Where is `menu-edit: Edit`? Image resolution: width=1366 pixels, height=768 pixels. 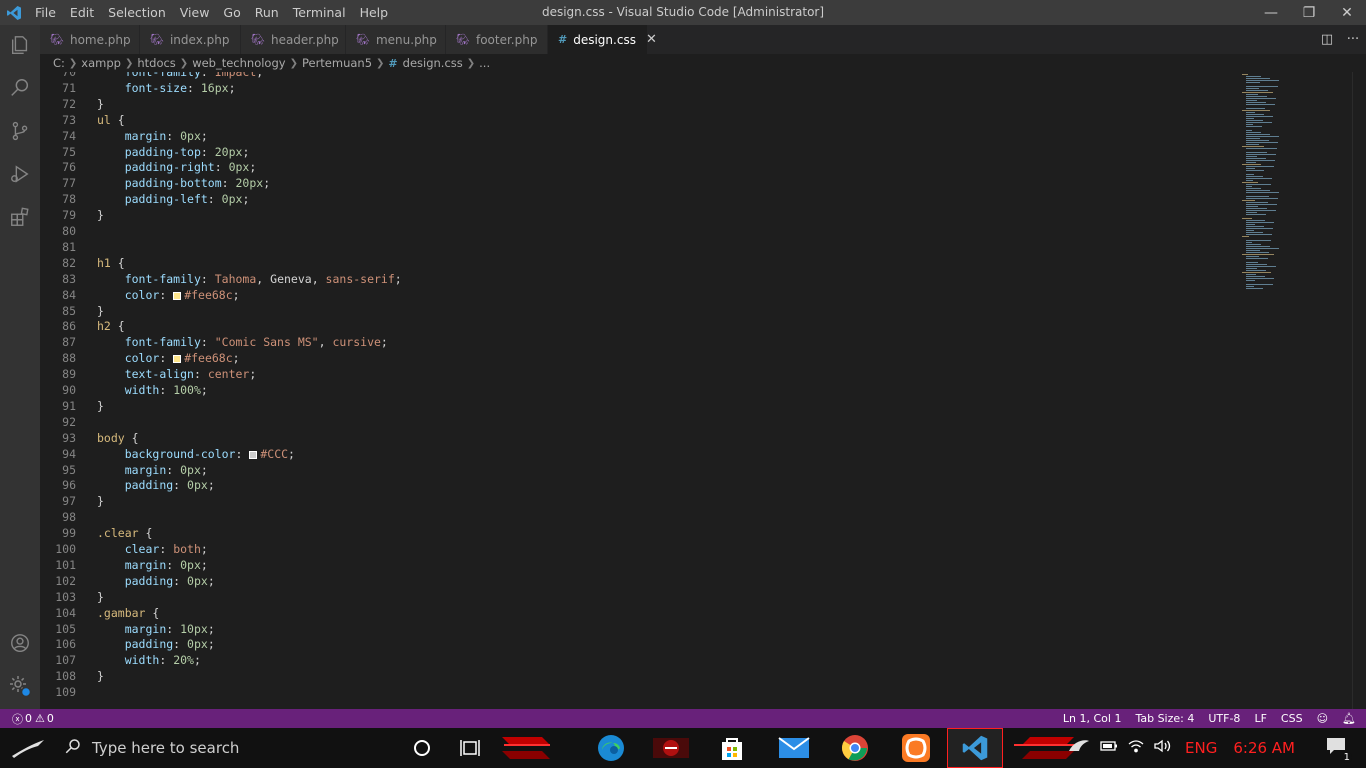 menu-edit: Edit is located at coordinates (82, 12).